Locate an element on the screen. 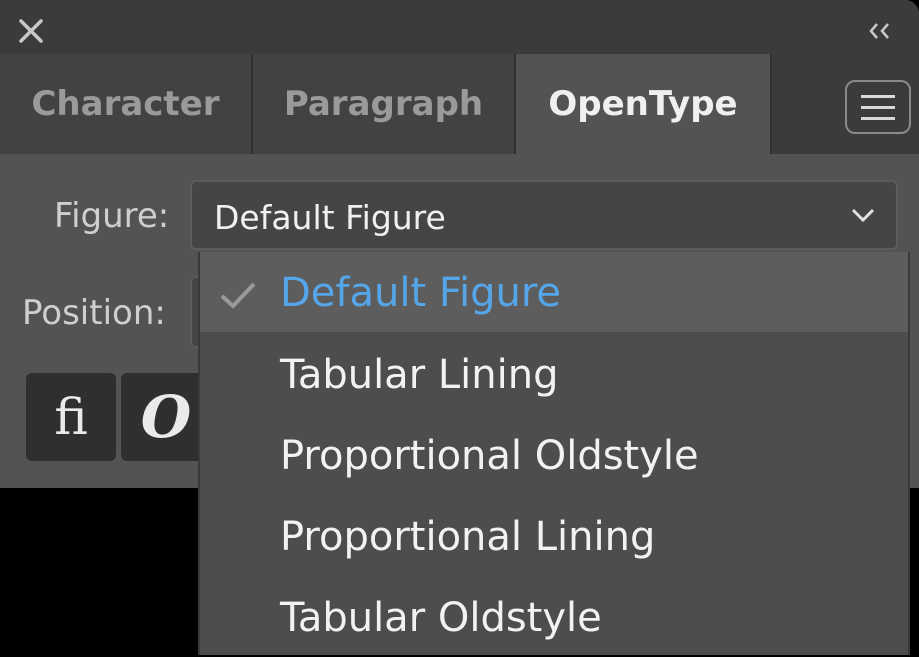 The image size is (919, 657). panel-menu-button is located at coordinates (878, 107).